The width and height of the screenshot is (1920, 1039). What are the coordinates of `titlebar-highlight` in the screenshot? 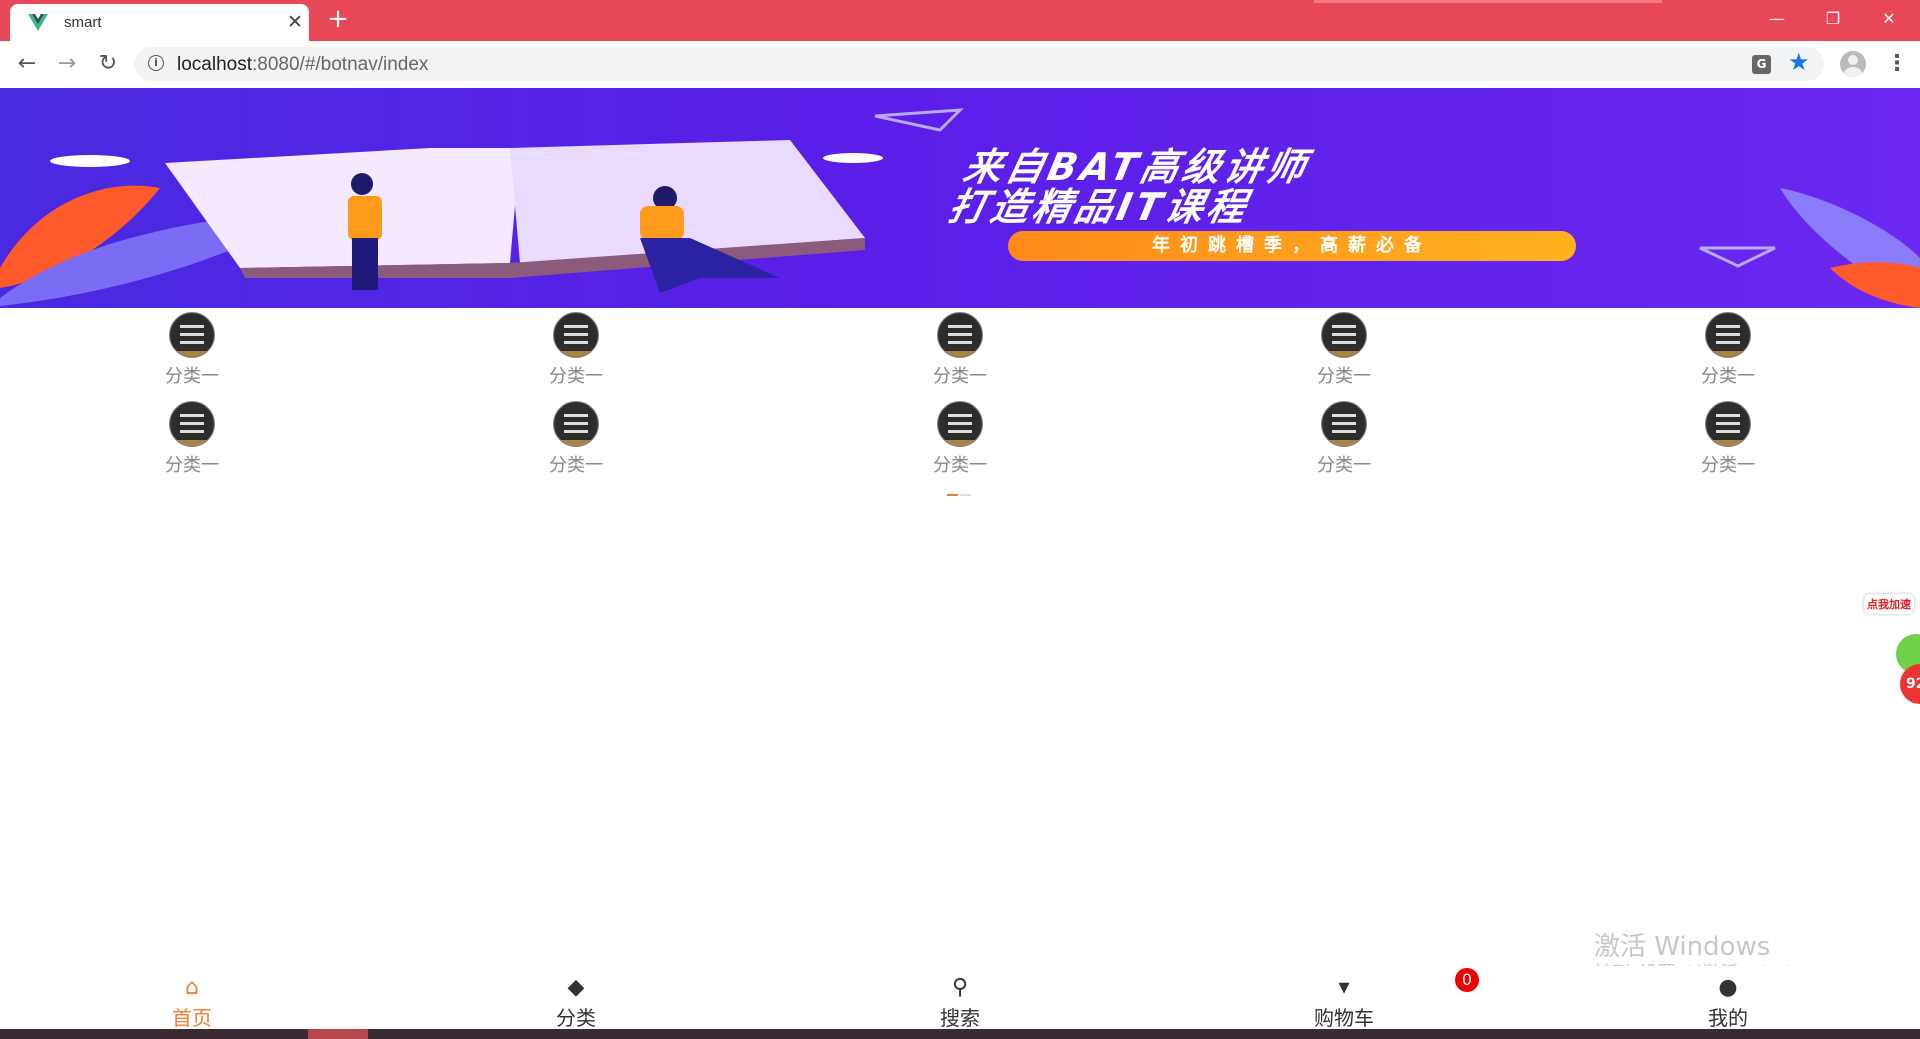 It's located at (1488, 1).